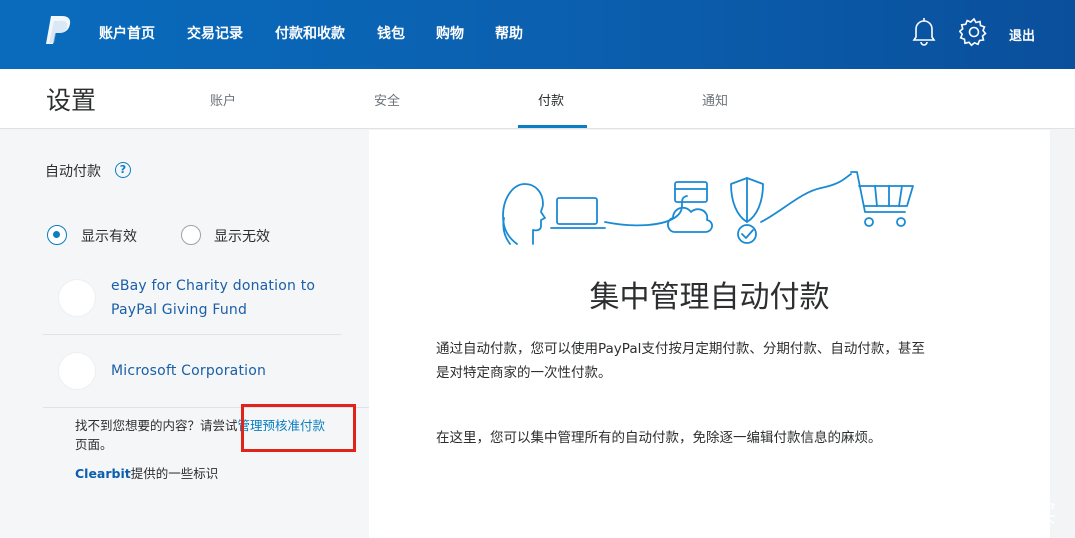 Image resolution: width=1075 pixels, height=538 pixels. Describe the element at coordinates (659, 438) in the screenshot. I see `intro-paragraph-2: 在这里，您可以集中管理所有的自动付款，免除逐一编辑付款信息的麻烦。` at that location.